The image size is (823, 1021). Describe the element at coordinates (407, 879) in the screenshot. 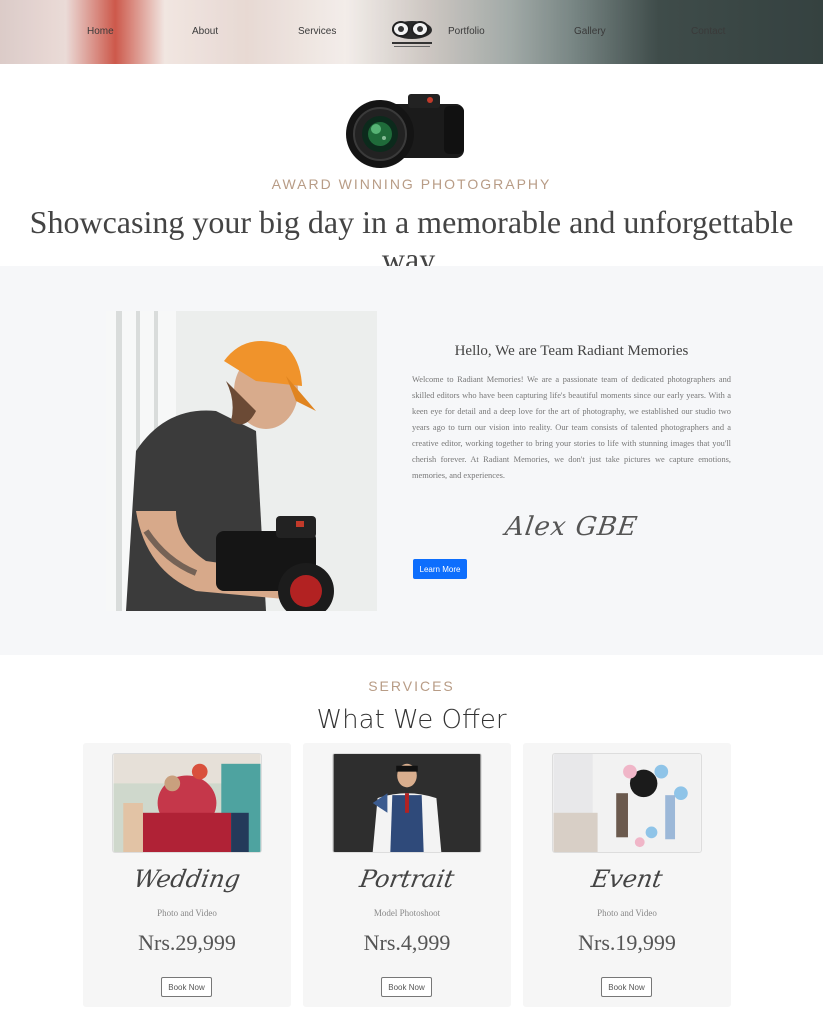

I see `service-name: Portrait` at that location.